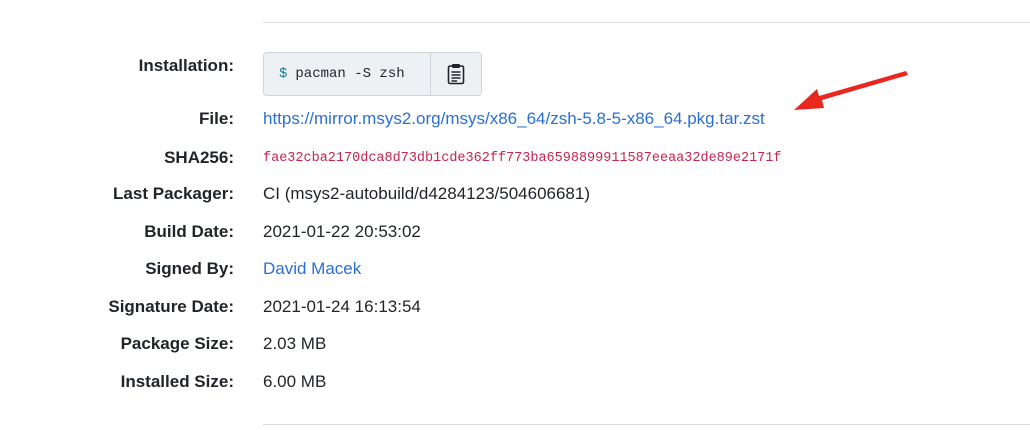 The image size is (1030, 430). I want to click on copy-button, so click(455, 74).